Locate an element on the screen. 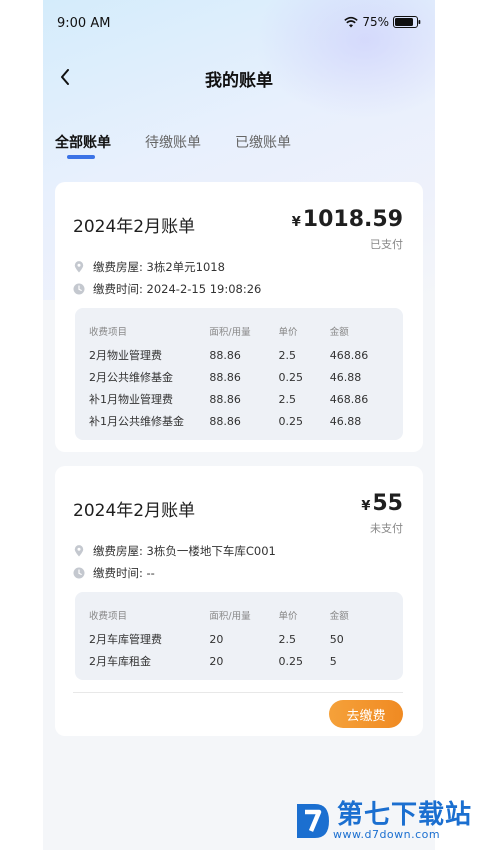  watermark: 第七下载站 www.d7down.com is located at coordinates (382, 821).